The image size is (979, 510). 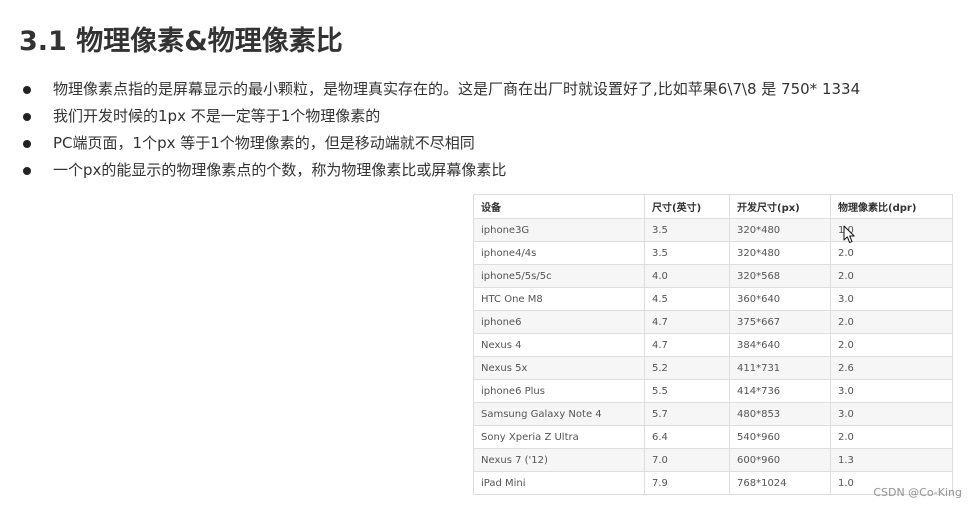 What do you see at coordinates (264, 143) in the screenshot?
I see `bullet-text: PC端页面，1个px 等于1个物理像素的，但是移动端就不尽相同` at bounding box center [264, 143].